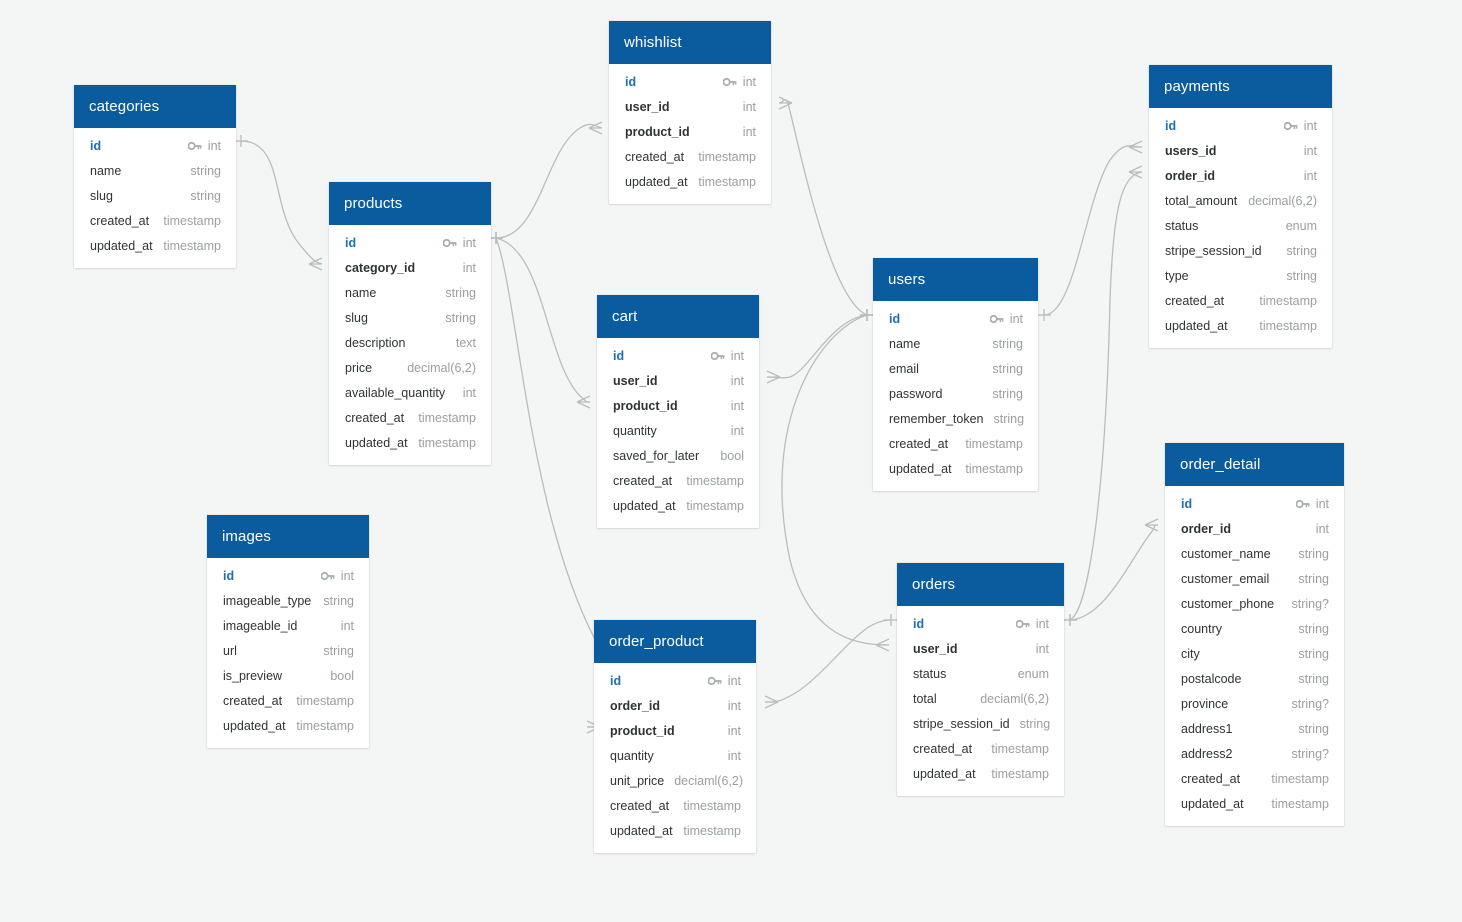 The image size is (1462, 922). Describe the element at coordinates (980, 698) in the screenshot. I see `field-row-orders-total: total deciaml(6,2)` at that location.